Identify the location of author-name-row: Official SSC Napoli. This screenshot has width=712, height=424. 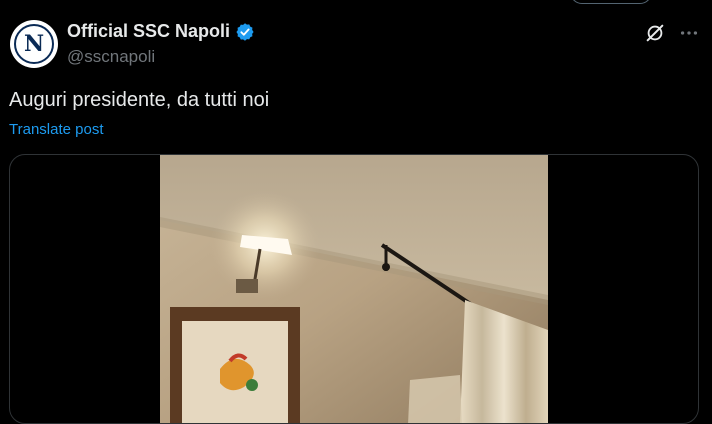
(161, 31).